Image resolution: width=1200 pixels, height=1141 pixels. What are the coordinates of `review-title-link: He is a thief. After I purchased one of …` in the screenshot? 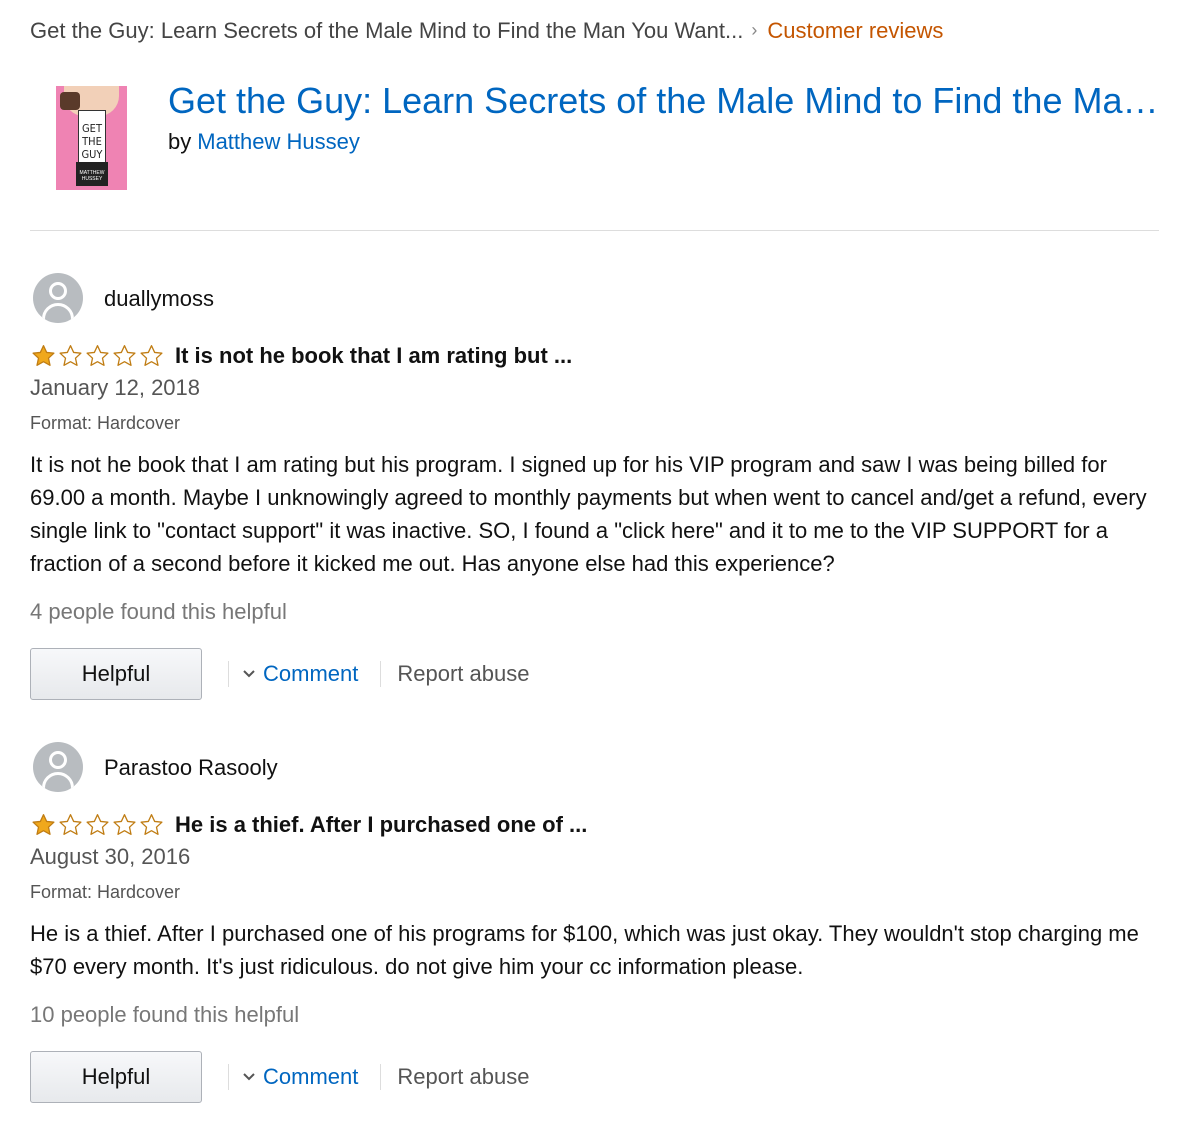 It's located at (381, 825).